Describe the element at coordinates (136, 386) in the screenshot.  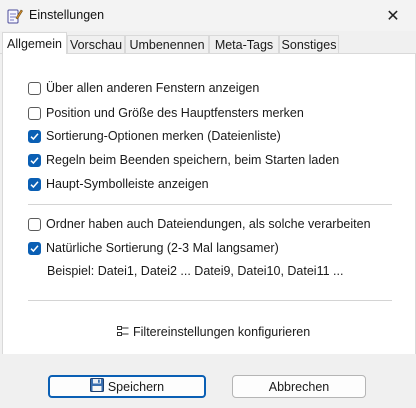
I see `save-button-label: Speichern` at that location.